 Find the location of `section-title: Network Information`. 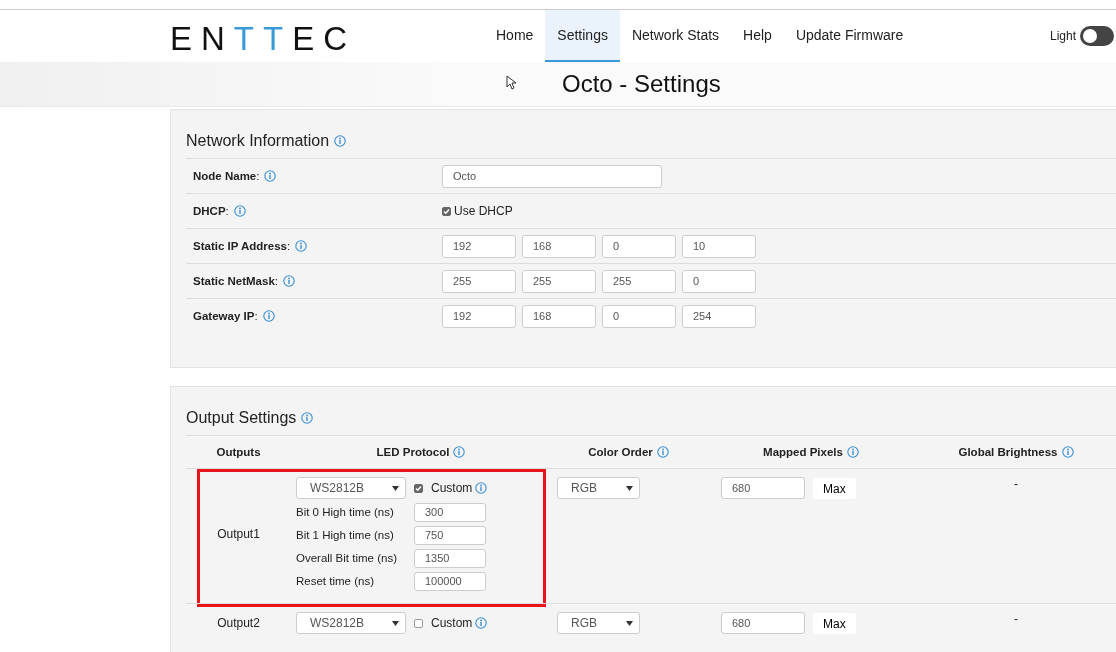

section-title: Network Information is located at coordinates (258, 141).